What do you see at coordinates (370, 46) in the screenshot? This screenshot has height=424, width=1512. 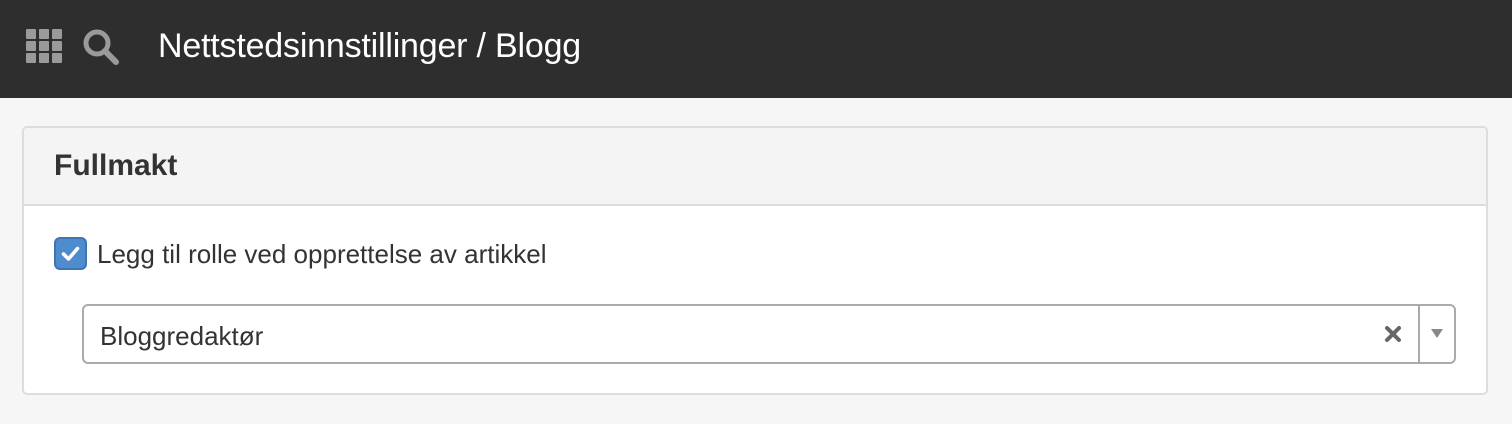 I see `page-title: Nettstedsinnstillinger / Blogg` at bounding box center [370, 46].